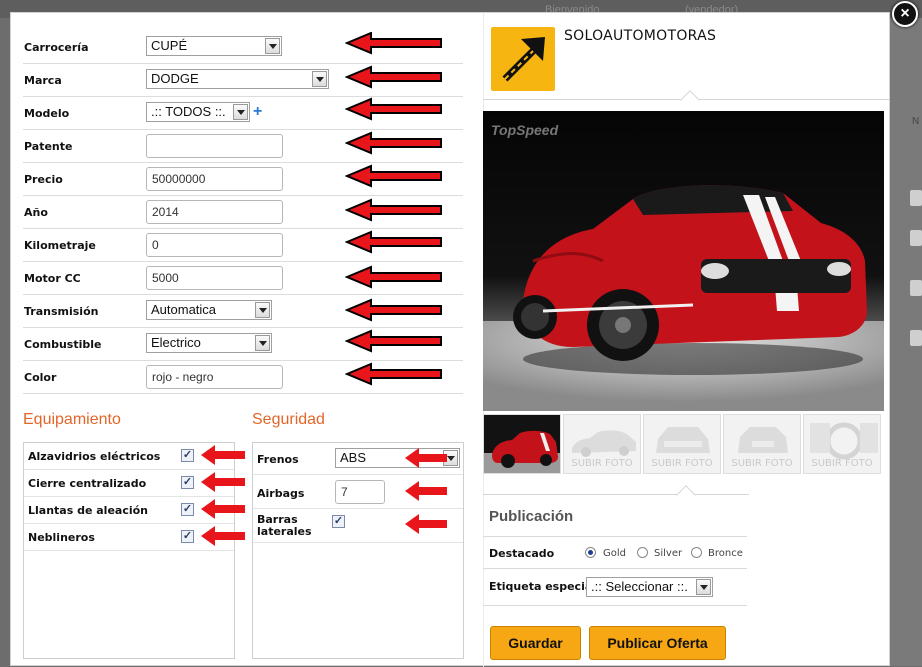 The height and width of the screenshot is (667, 922). I want to click on annotation-arrows-equipamiento, so click(223, 495).